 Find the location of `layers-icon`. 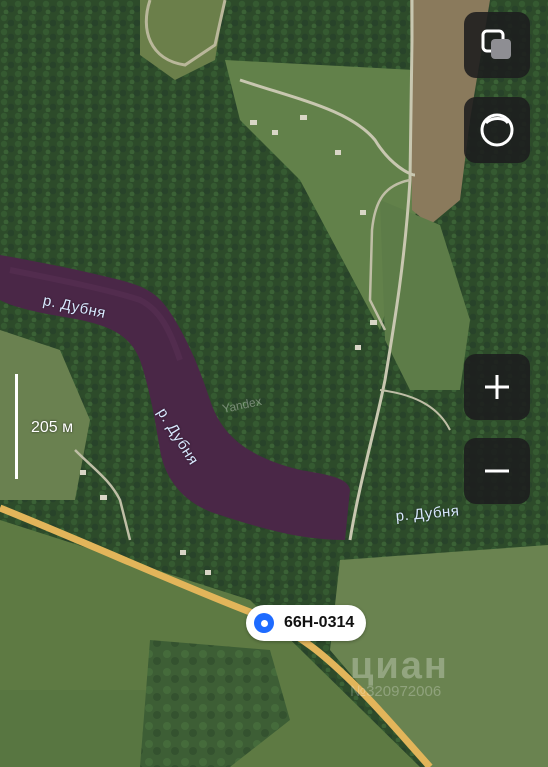

layers-icon is located at coordinates (496, 44).